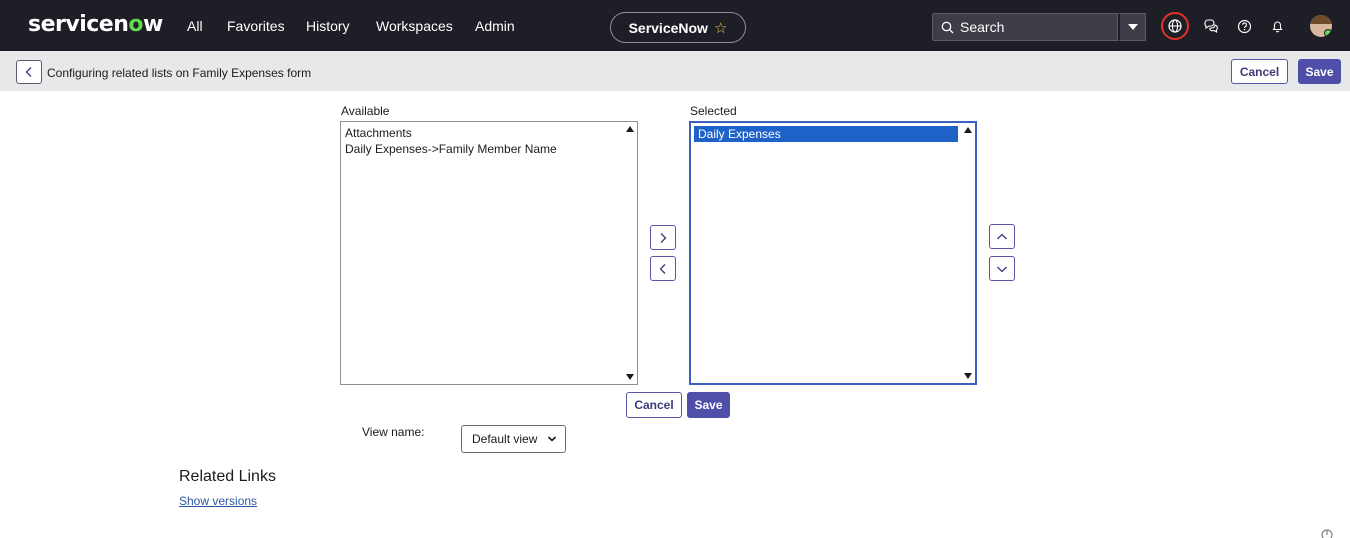 This screenshot has width=1350, height=538. Describe the element at coordinates (947, 27) in the screenshot. I see `search-icon` at that location.